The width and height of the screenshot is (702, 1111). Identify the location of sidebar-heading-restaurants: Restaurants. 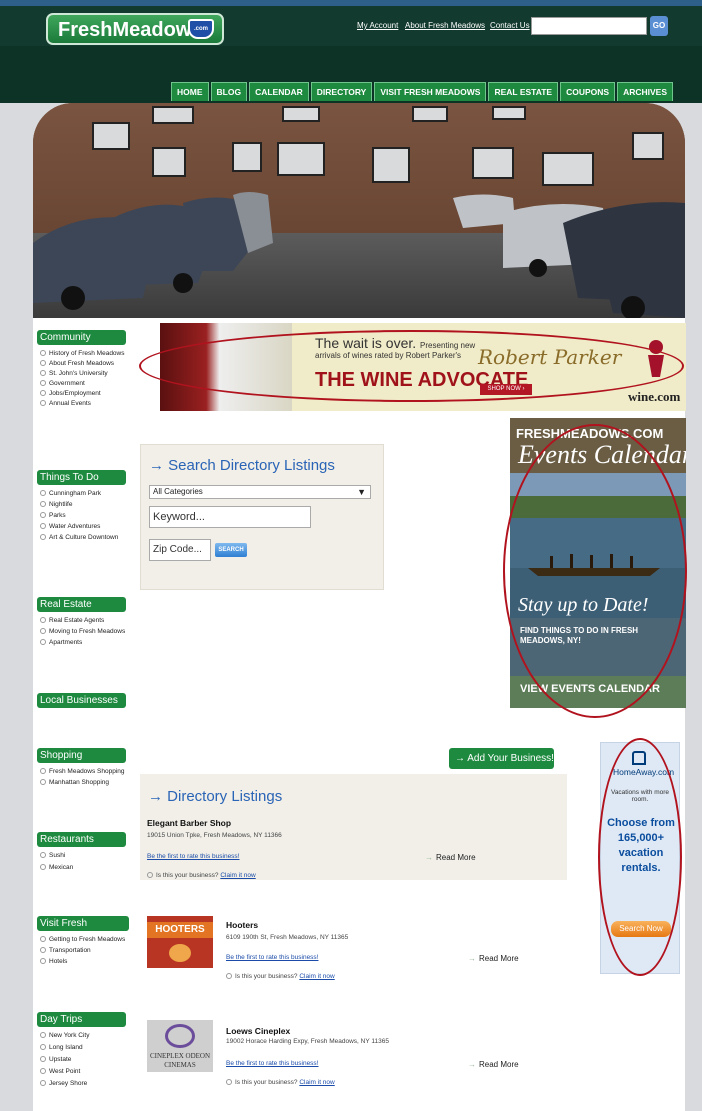
(81, 839).